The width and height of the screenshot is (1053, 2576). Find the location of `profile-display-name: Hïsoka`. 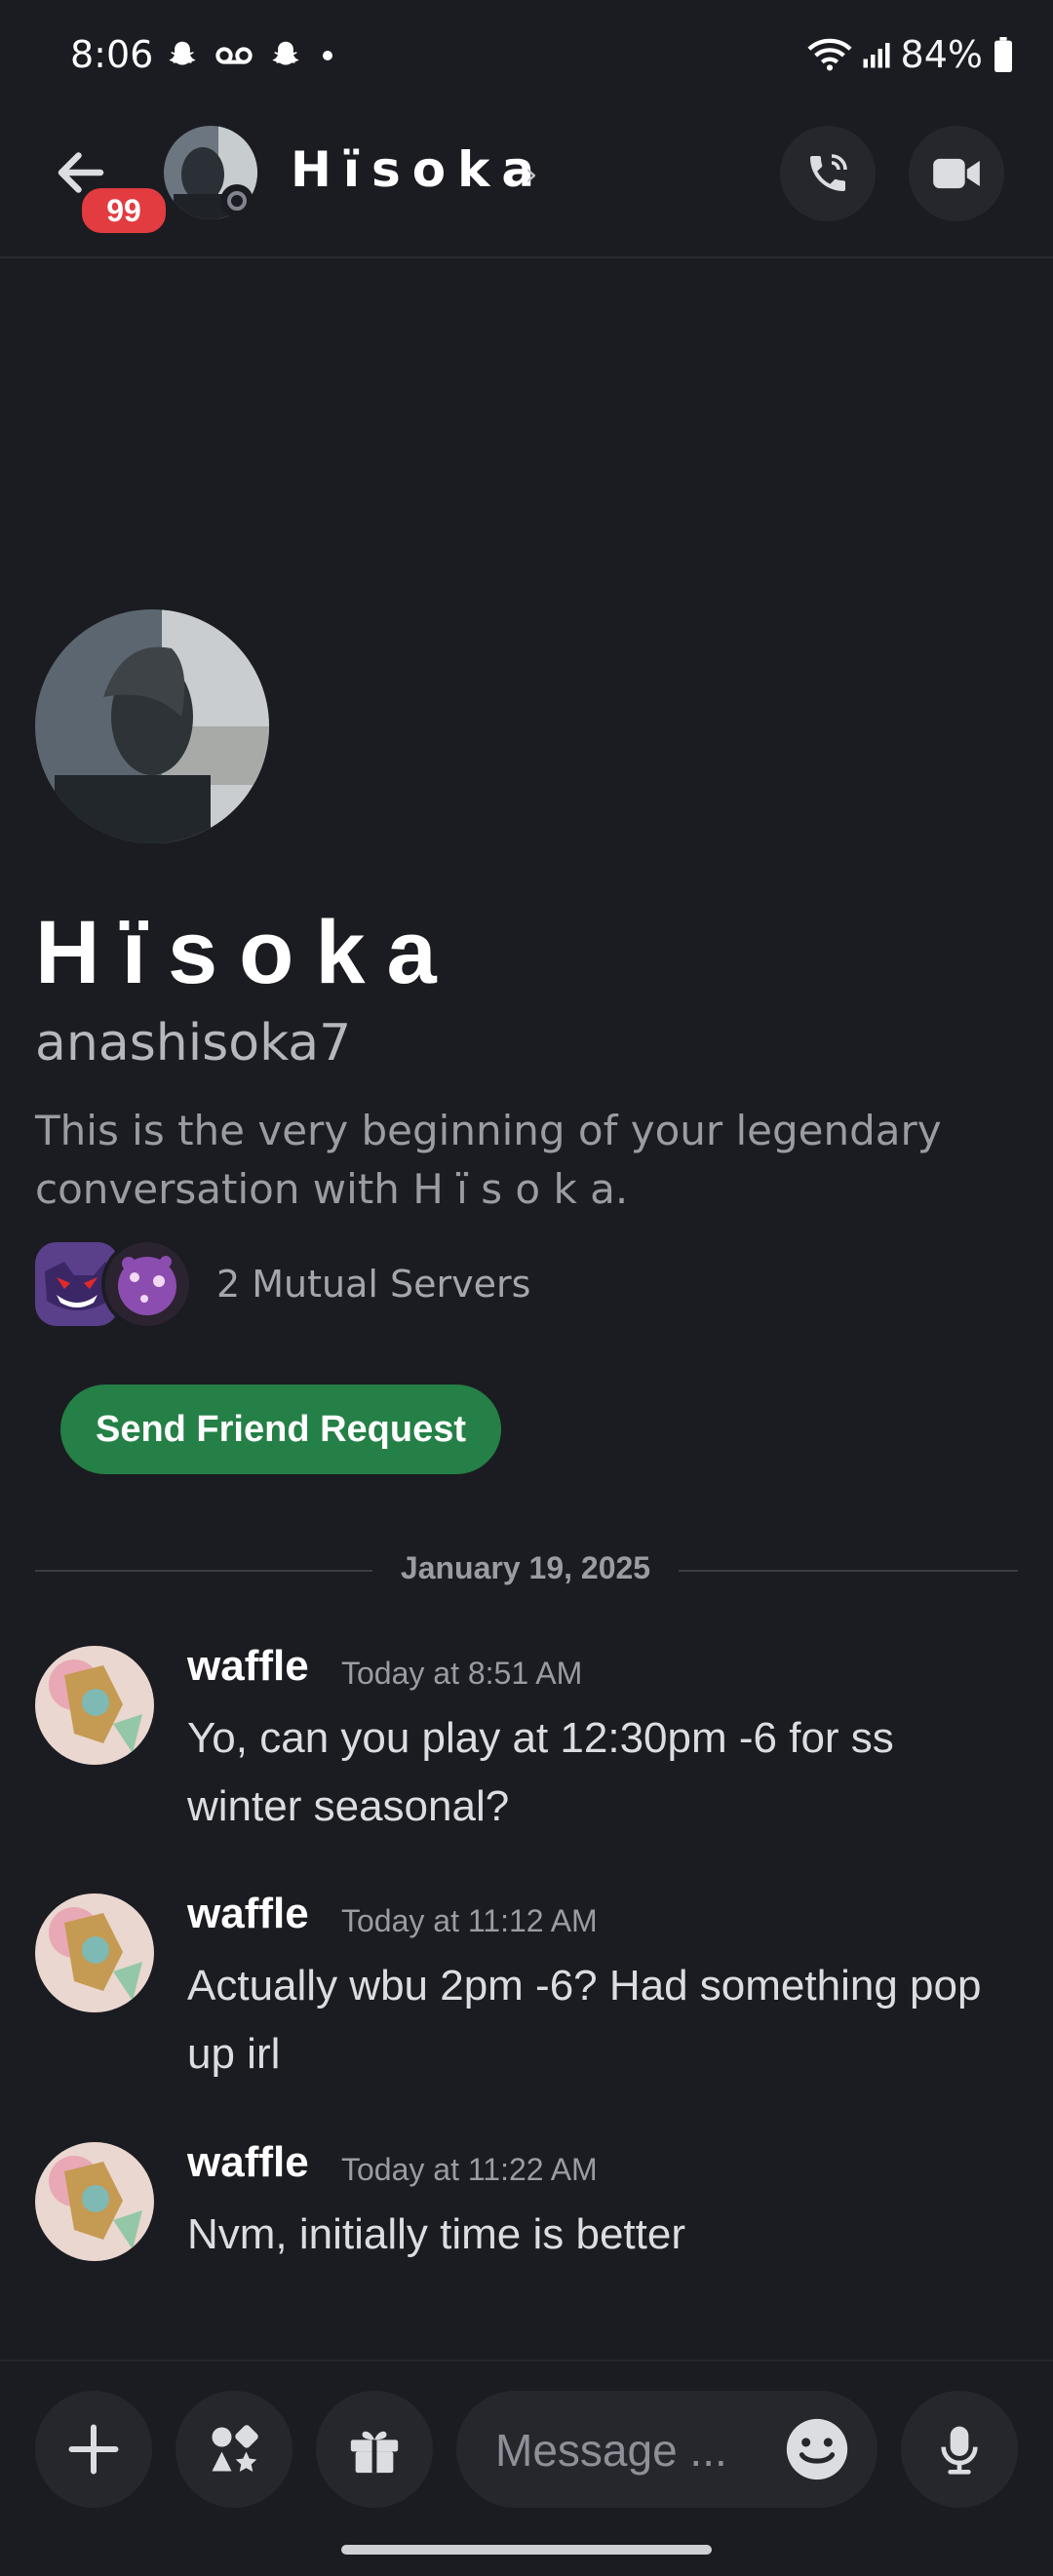

profile-display-name: Hïsoka is located at coordinates (246, 952).